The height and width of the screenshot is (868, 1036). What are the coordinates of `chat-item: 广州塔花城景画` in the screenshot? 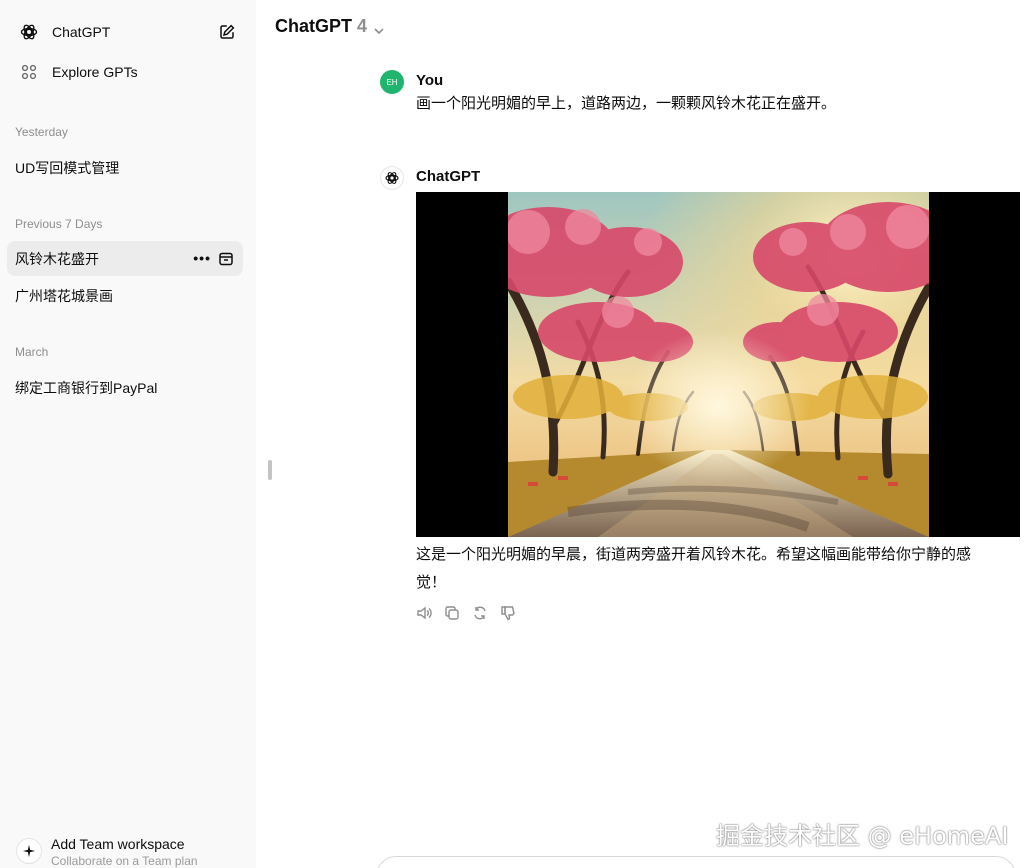 It's located at (125, 295).